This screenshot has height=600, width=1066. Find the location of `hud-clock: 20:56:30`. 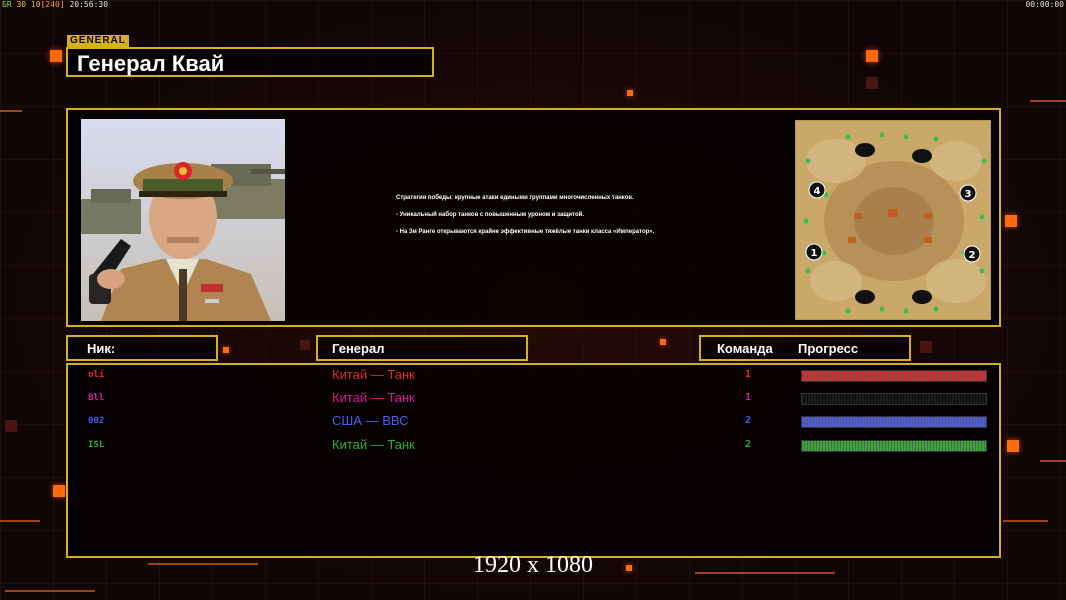

hud-clock: 20:56:30 is located at coordinates (89, 4).